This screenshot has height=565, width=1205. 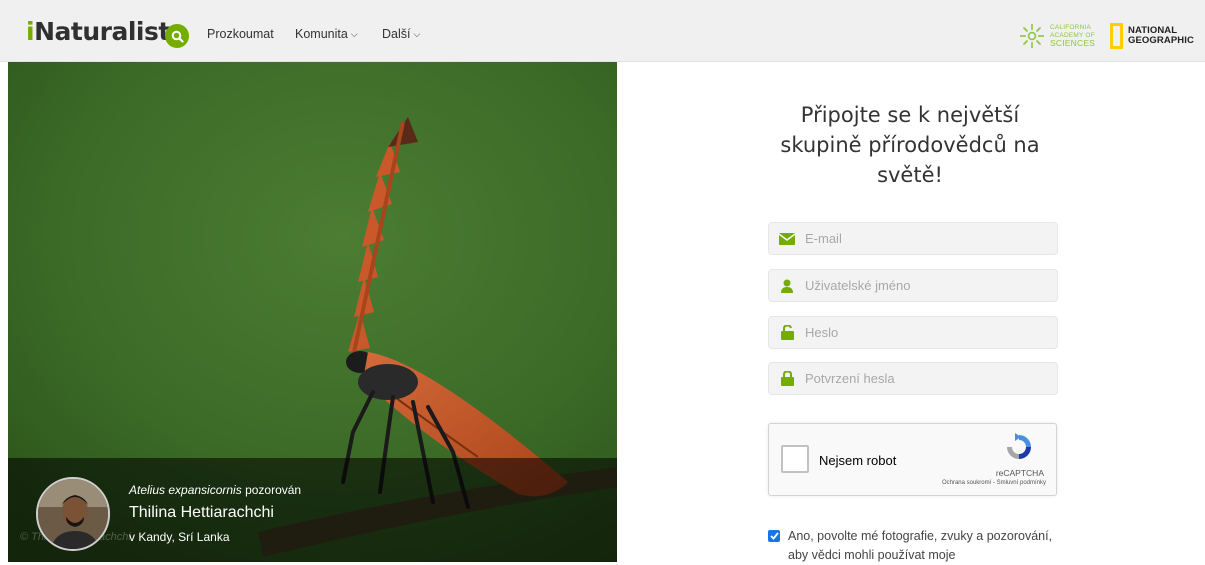 What do you see at coordinates (787, 286) in the screenshot?
I see `user-icon` at bounding box center [787, 286].